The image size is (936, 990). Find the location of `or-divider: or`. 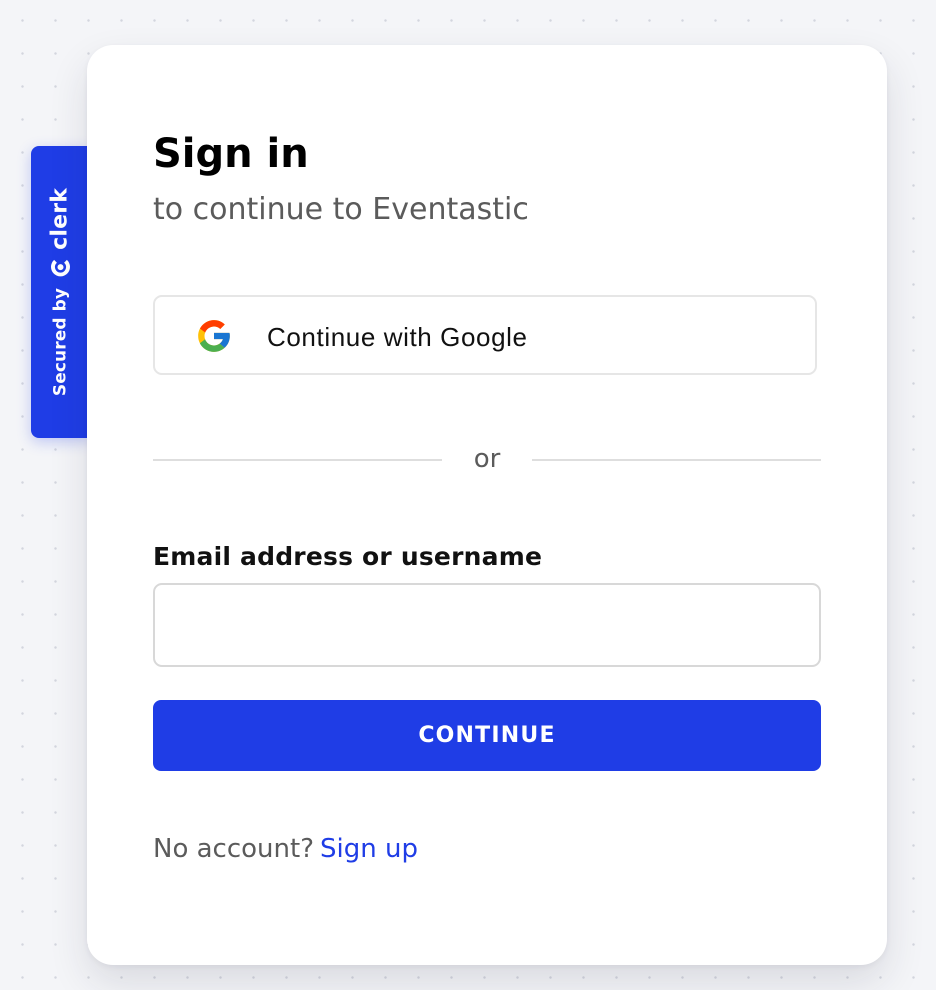

or-divider: or is located at coordinates (487, 460).